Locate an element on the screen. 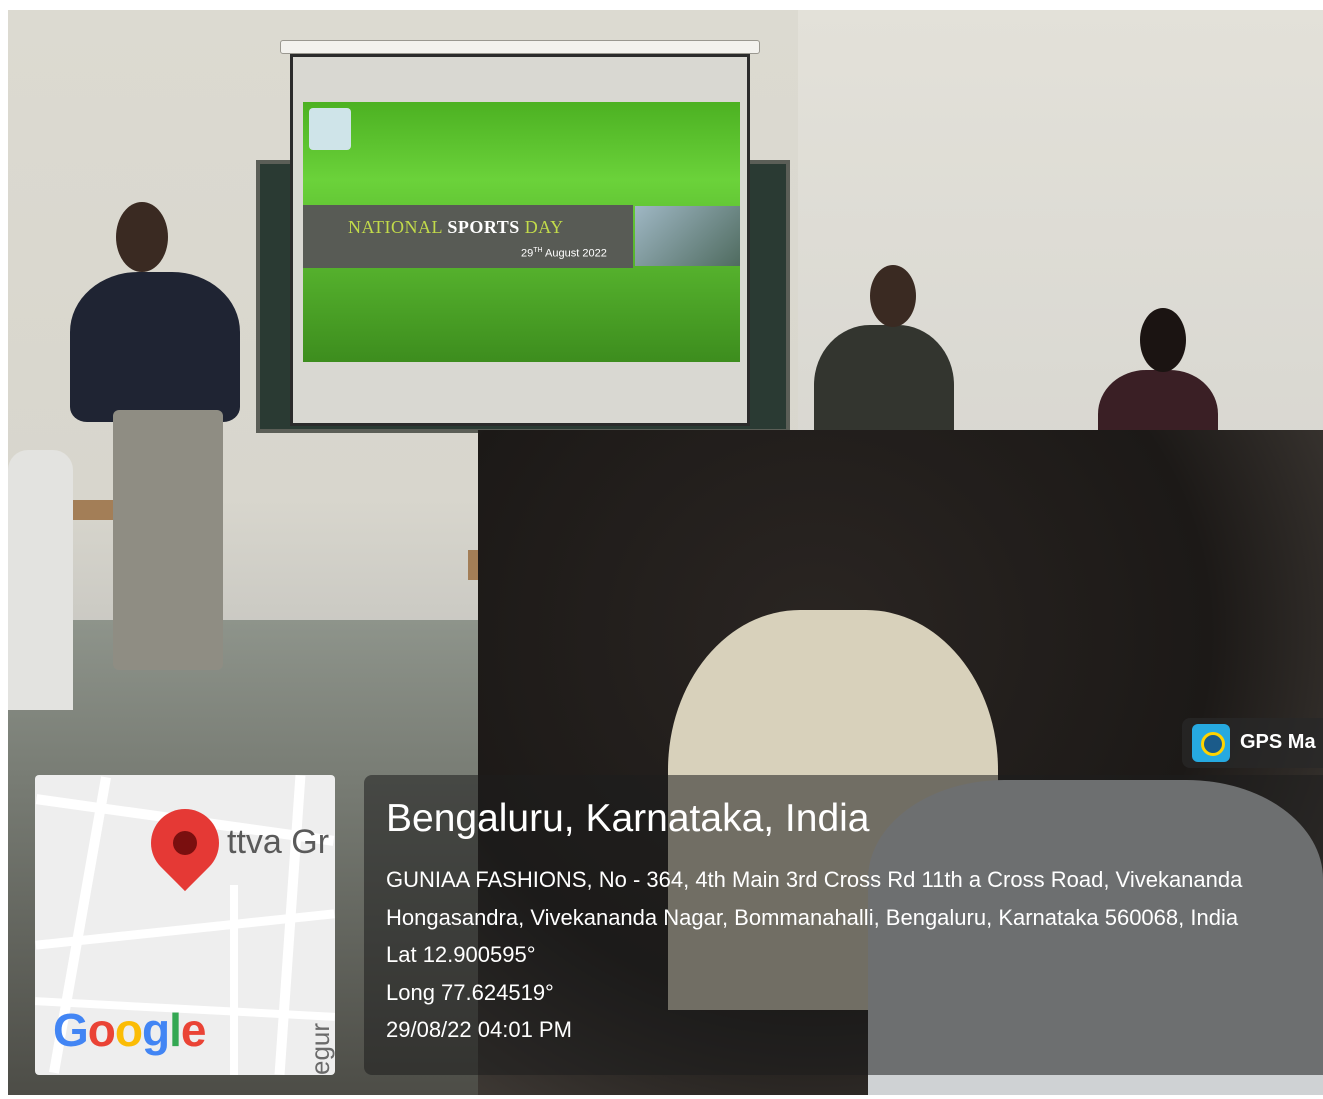  map-place-label: ttva Gr is located at coordinates (278, 842).